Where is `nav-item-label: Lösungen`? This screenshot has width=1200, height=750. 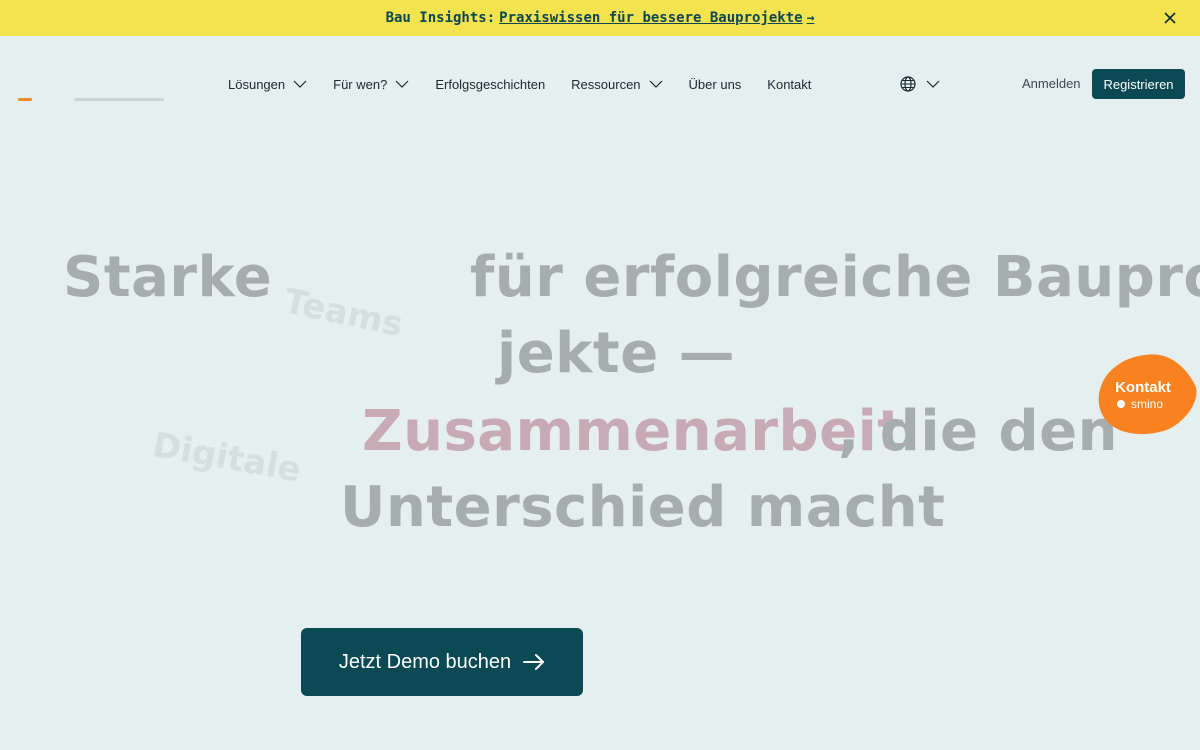 nav-item-label: Lösungen is located at coordinates (257, 84).